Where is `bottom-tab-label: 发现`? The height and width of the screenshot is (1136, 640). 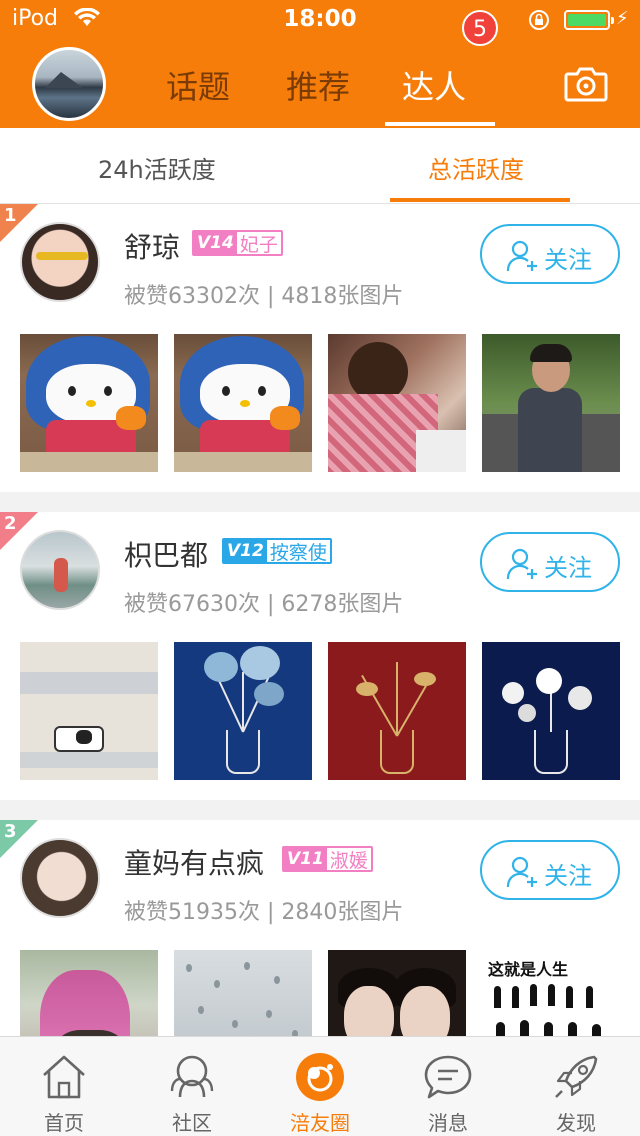
bottom-tab-label: 发现 is located at coordinates (576, 1123).